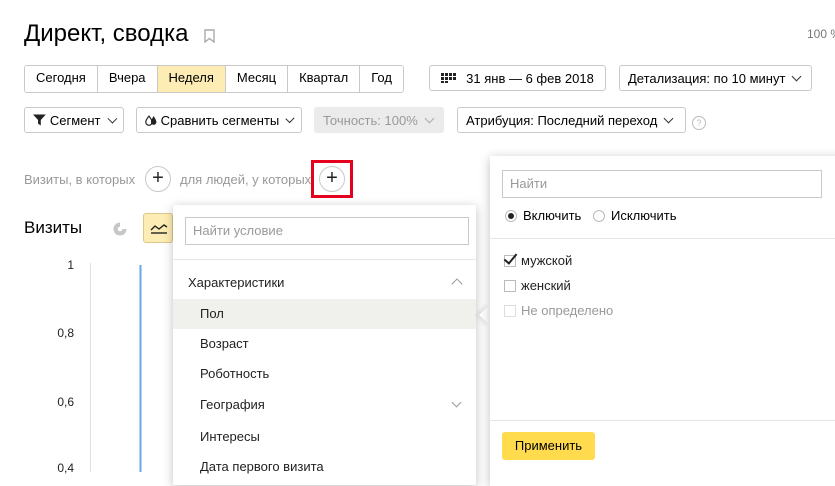 This screenshot has height=486, width=835. Describe the element at coordinates (510, 285) in the screenshot. I see `checkbox-icon` at that location.